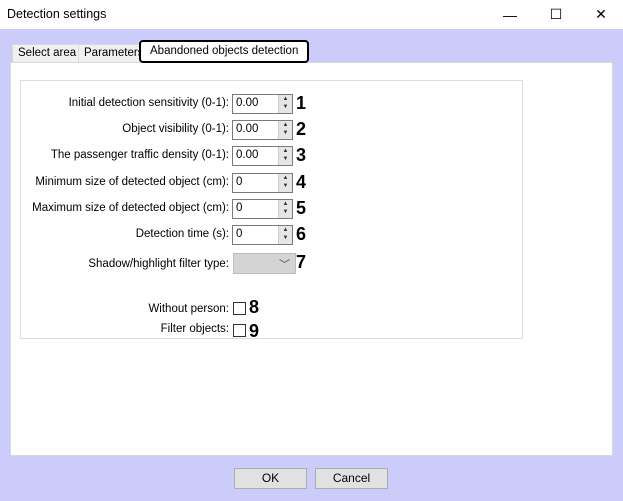 The image size is (623, 501). I want to click on marker-1: 1, so click(301, 103).